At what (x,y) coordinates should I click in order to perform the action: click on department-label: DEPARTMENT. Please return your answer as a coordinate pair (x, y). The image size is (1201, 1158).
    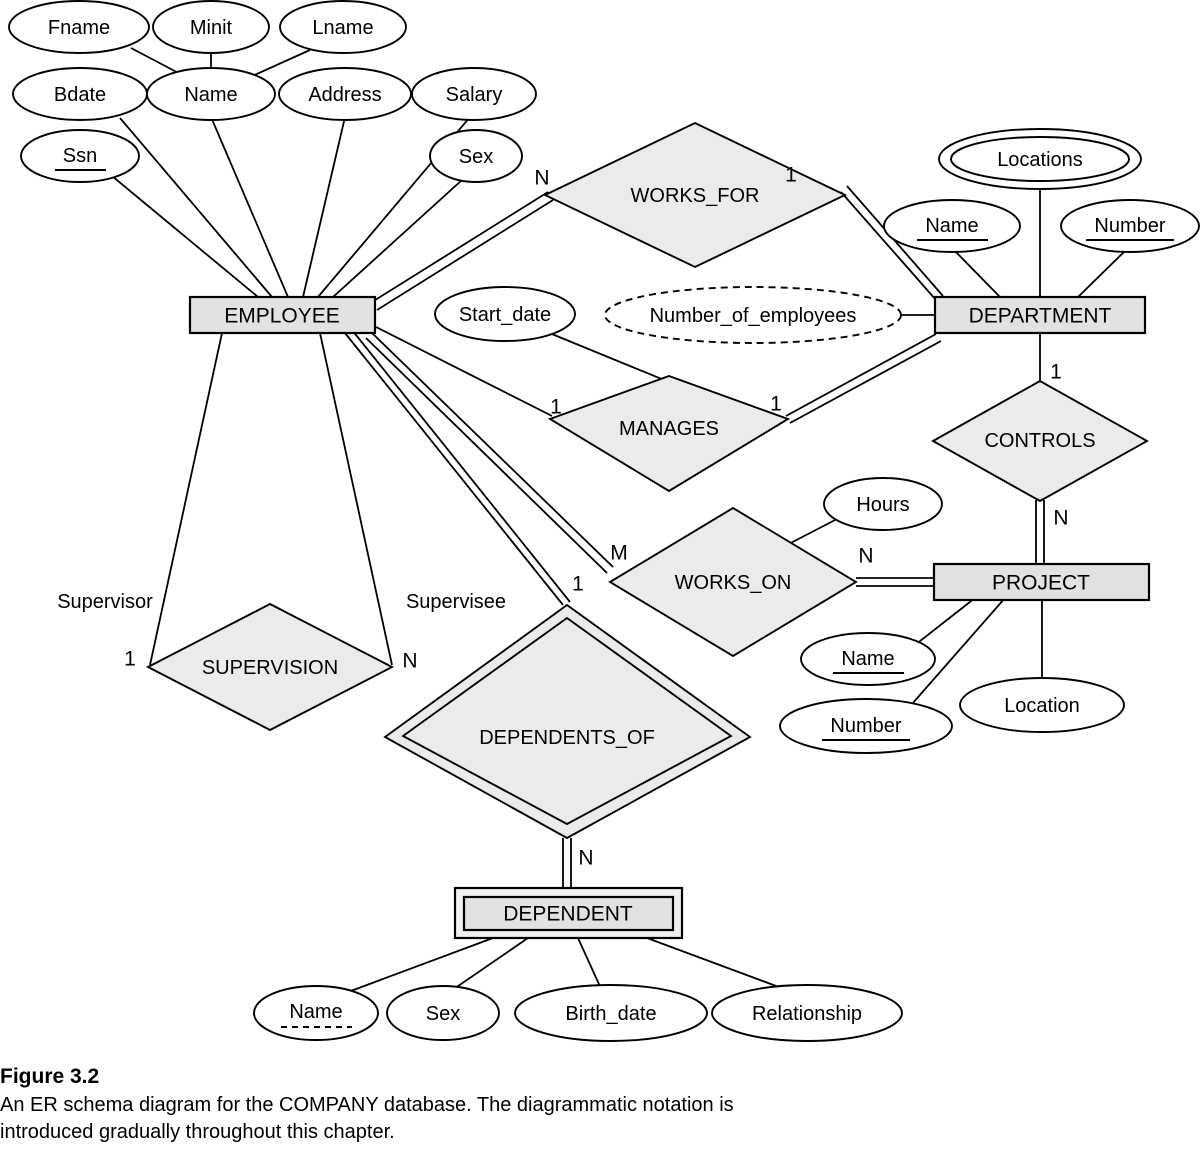
    Looking at the image, I should click on (1040, 316).